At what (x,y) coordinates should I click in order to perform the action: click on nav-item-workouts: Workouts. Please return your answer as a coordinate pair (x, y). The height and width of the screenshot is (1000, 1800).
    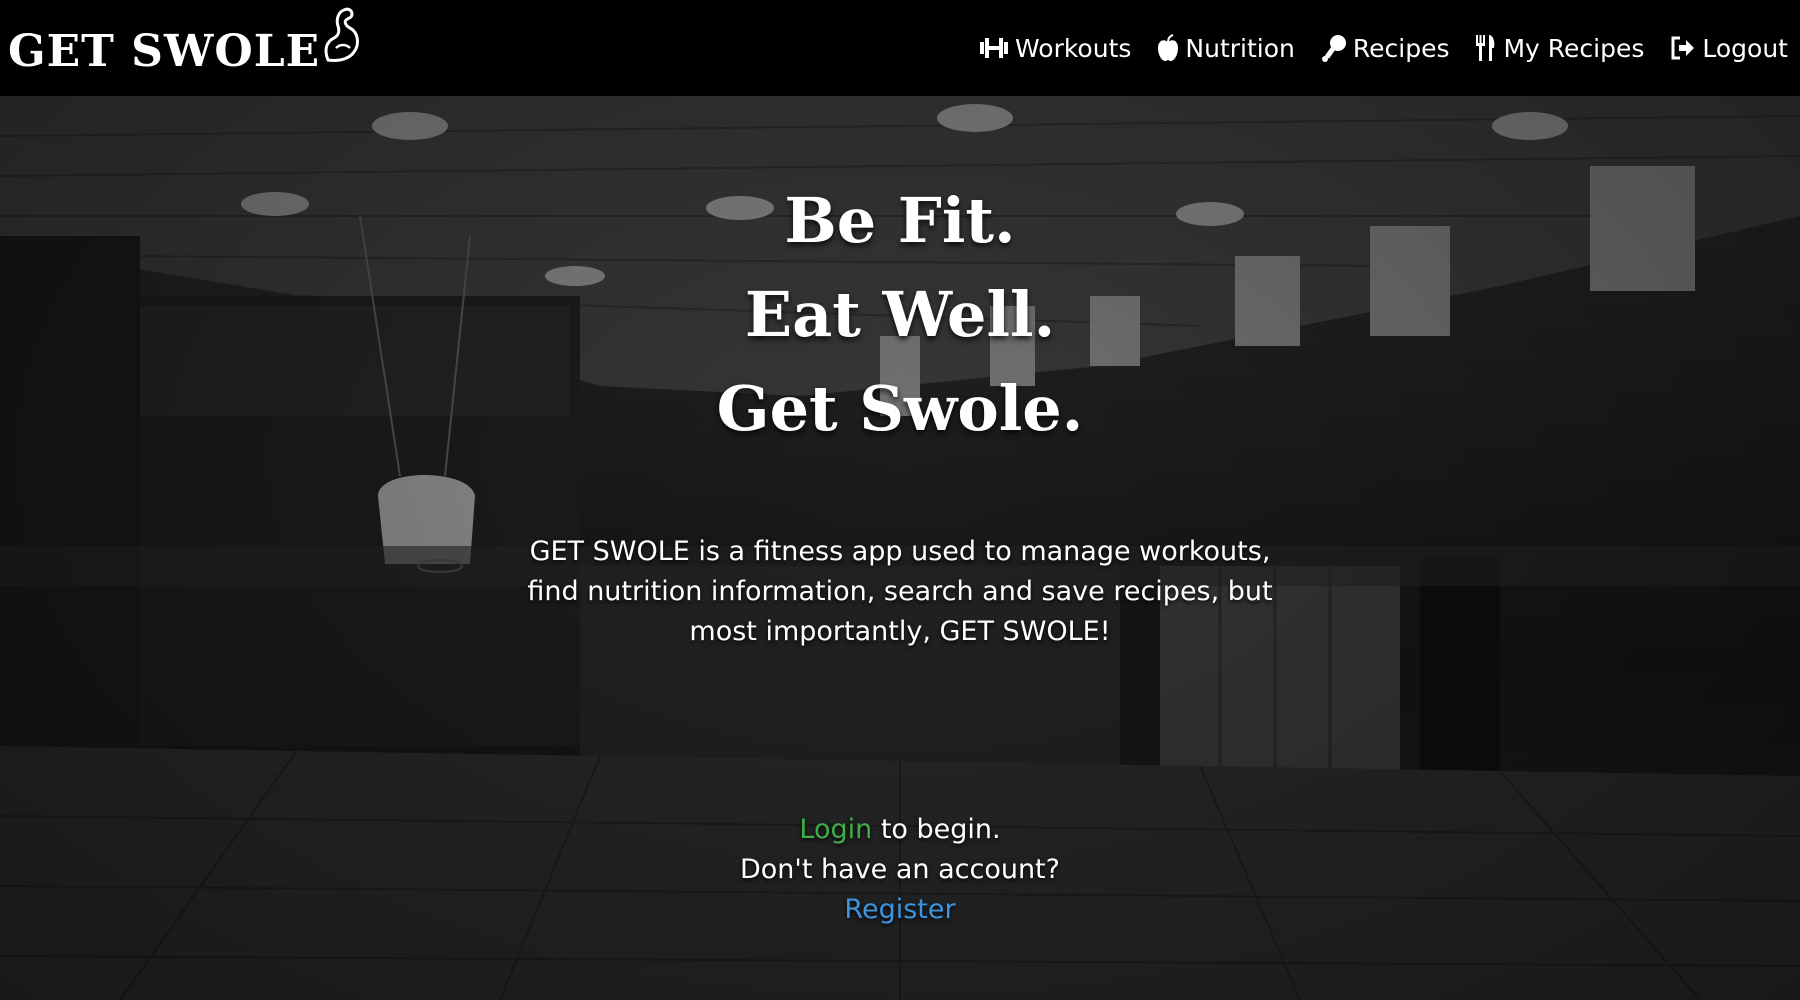
    Looking at the image, I should click on (1055, 48).